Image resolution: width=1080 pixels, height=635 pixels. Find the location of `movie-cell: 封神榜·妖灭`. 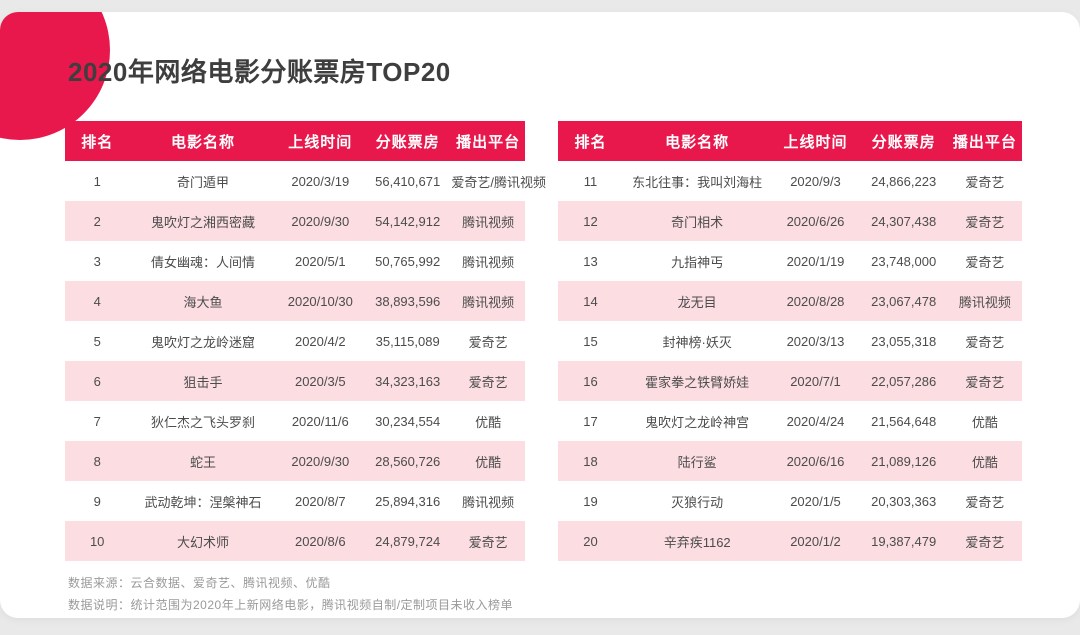

movie-cell: 封神榜·妖灭 is located at coordinates (697, 341).